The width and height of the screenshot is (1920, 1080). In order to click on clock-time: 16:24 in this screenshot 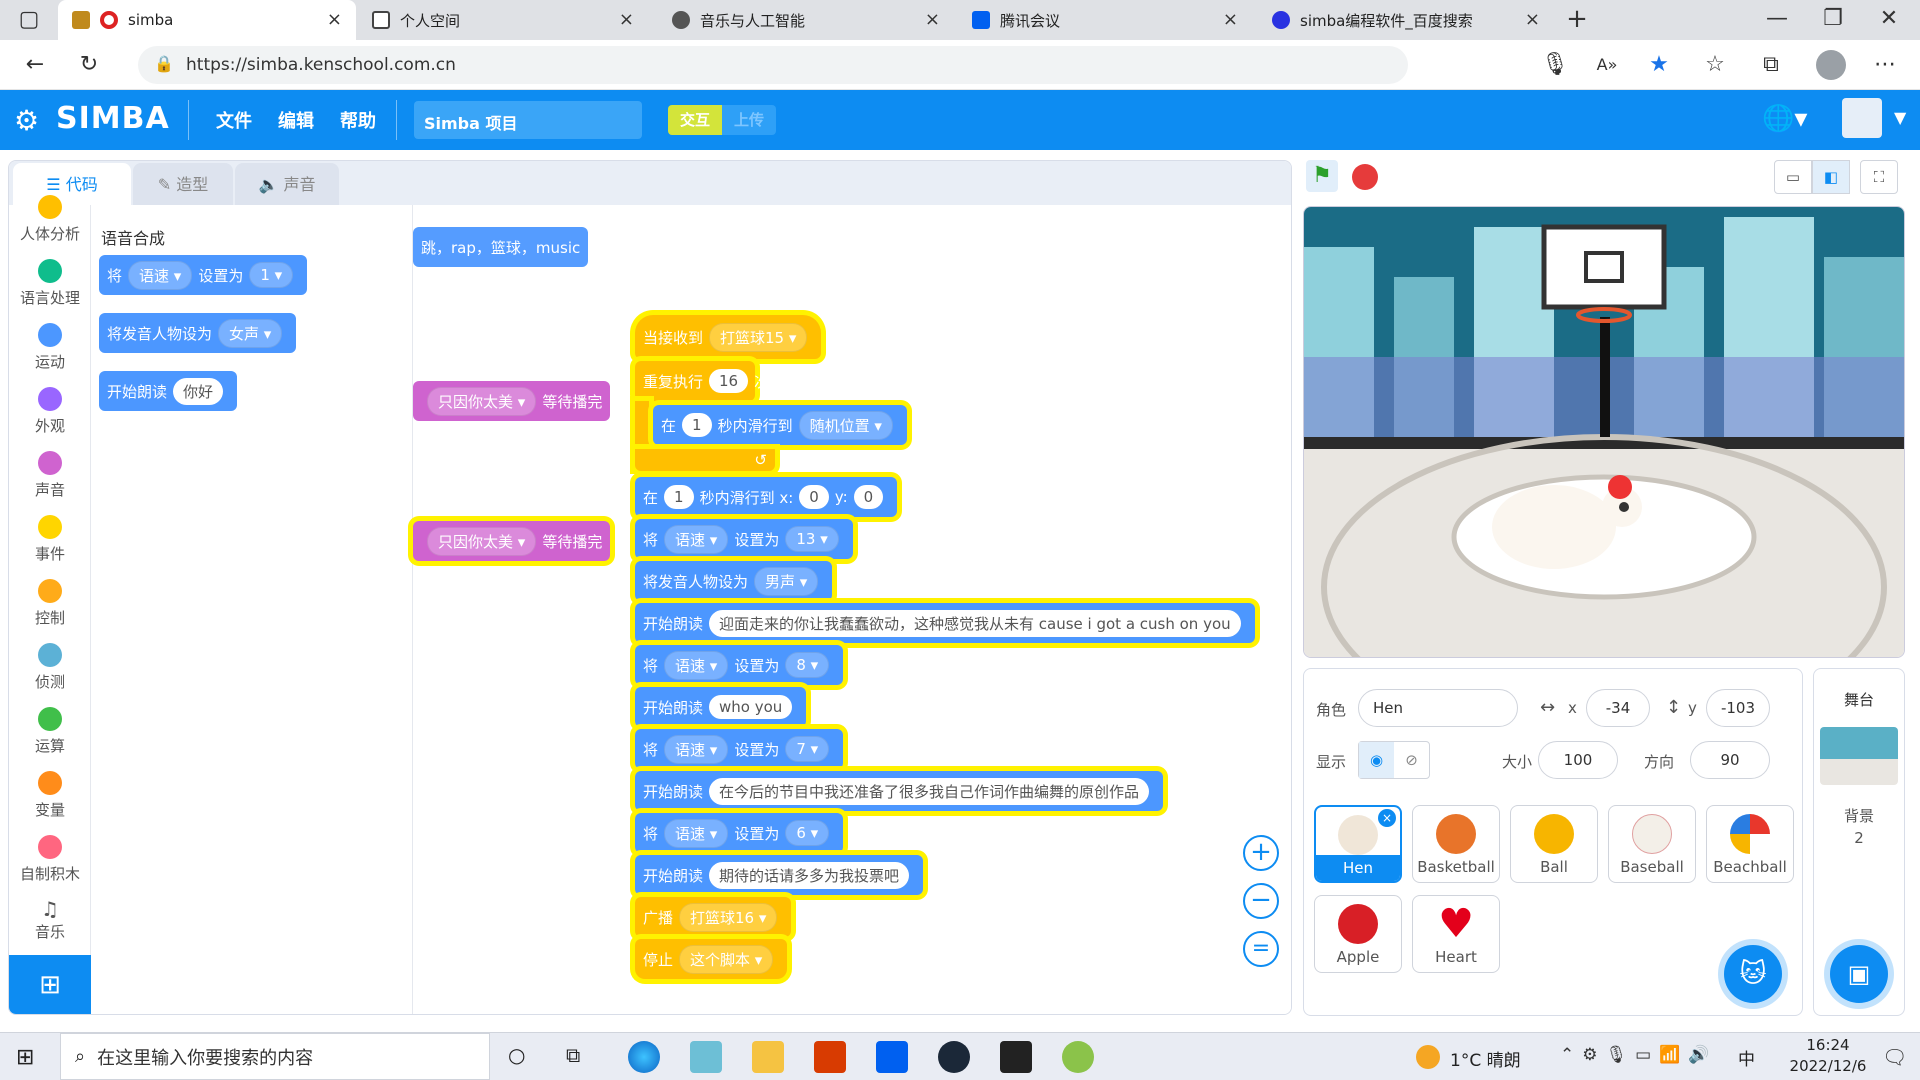, I will do `click(1828, 1045)`.